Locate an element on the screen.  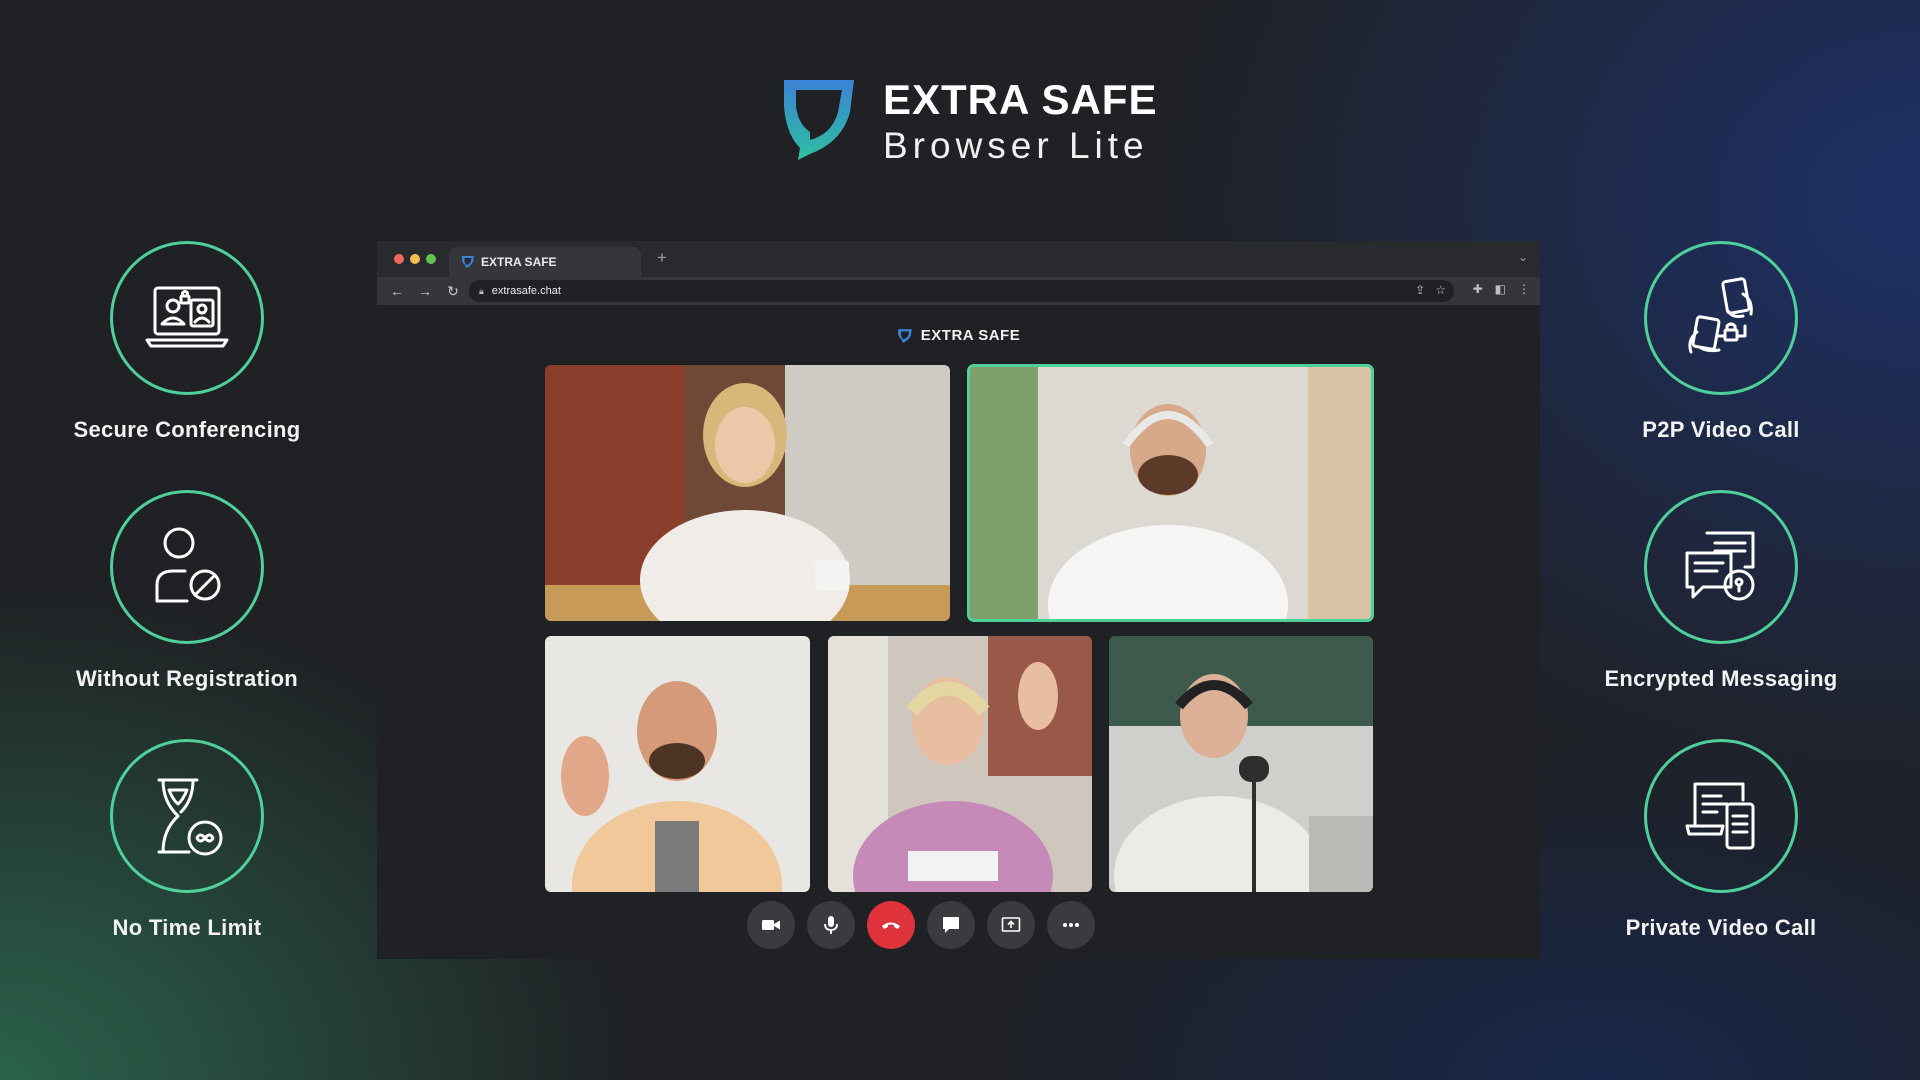
chat-lock-icon is located at coordinates (1720, 566).